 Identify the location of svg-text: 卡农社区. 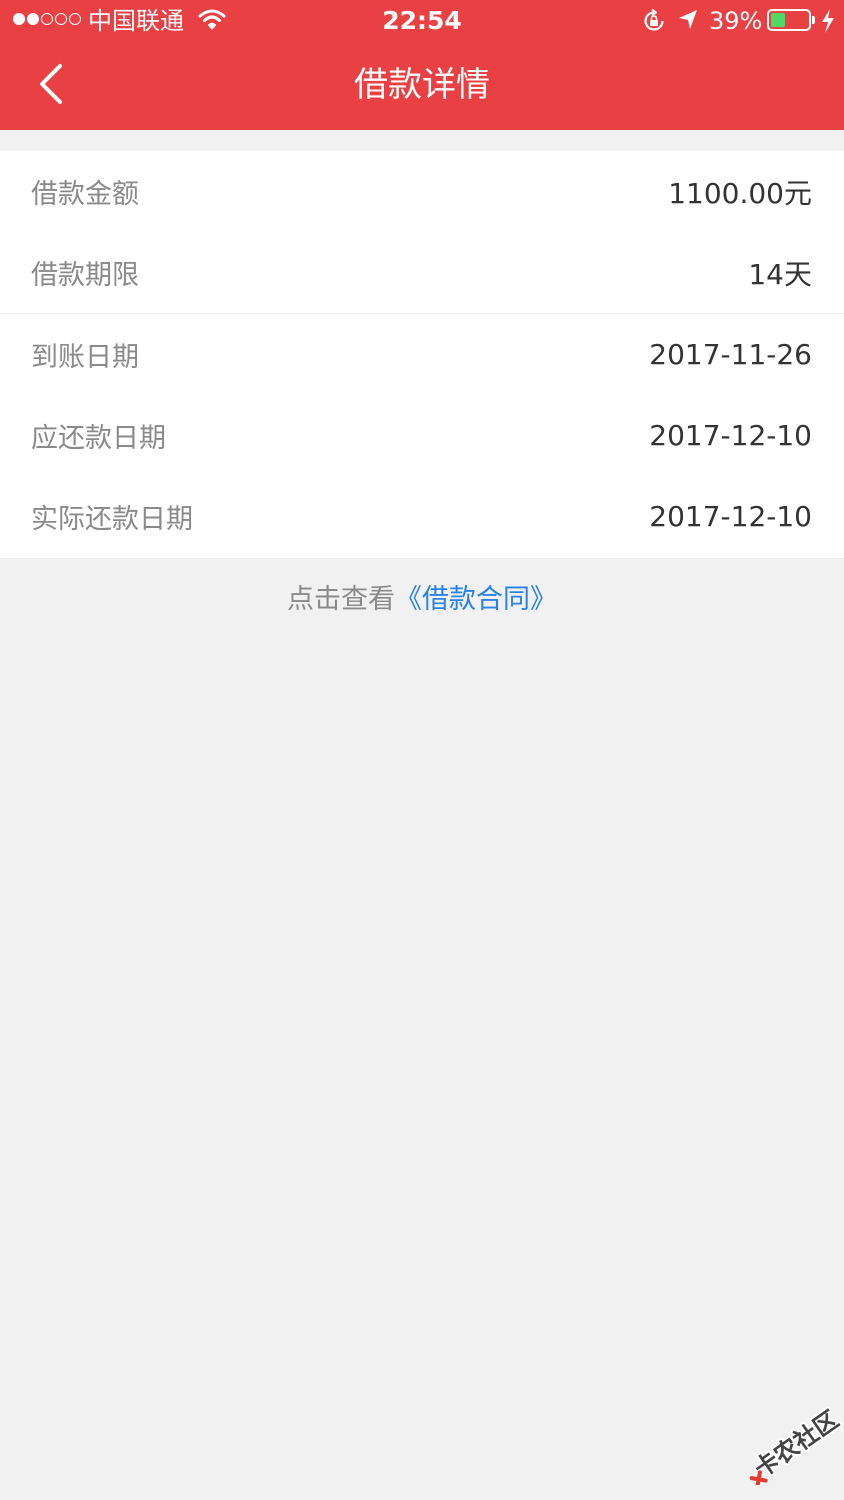
(795, 1444).